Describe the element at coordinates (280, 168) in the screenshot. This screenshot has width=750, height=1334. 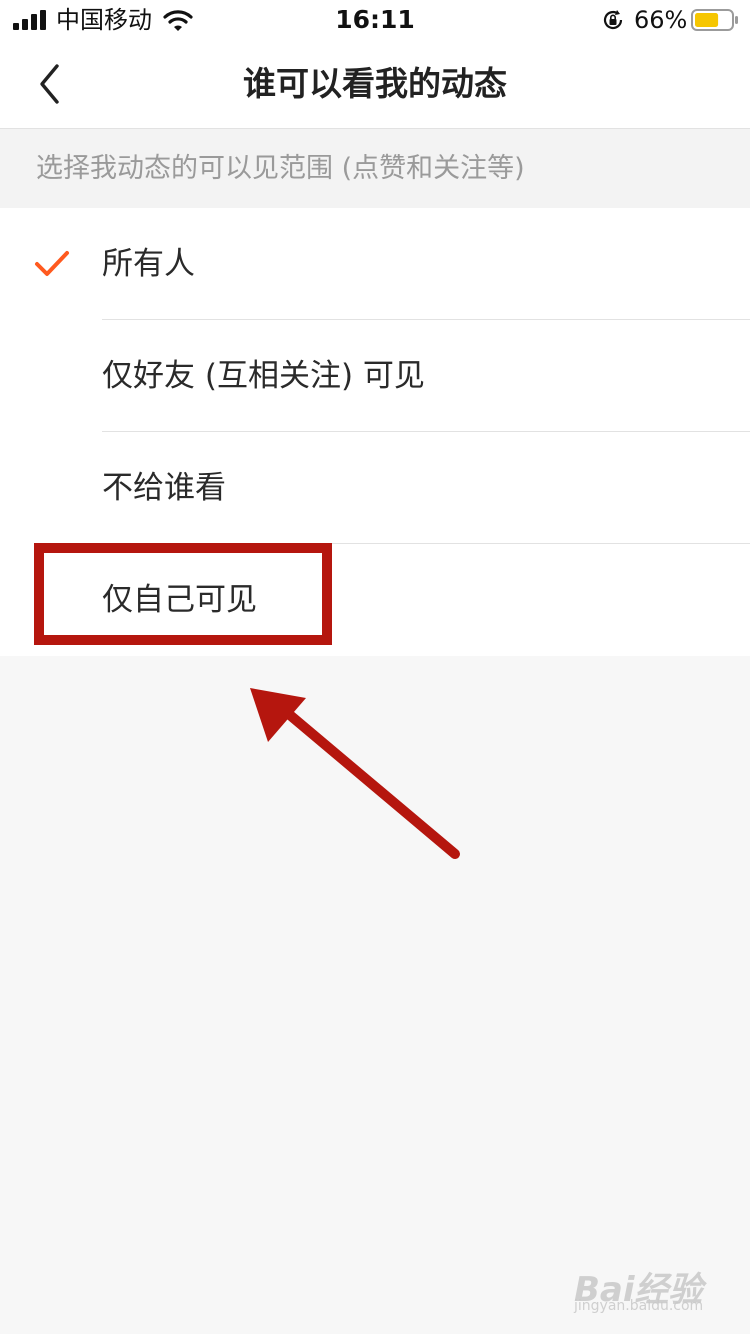
I see `section-header-text: 选择我动态的可以见范围 (点赞和关注等)` at that location.